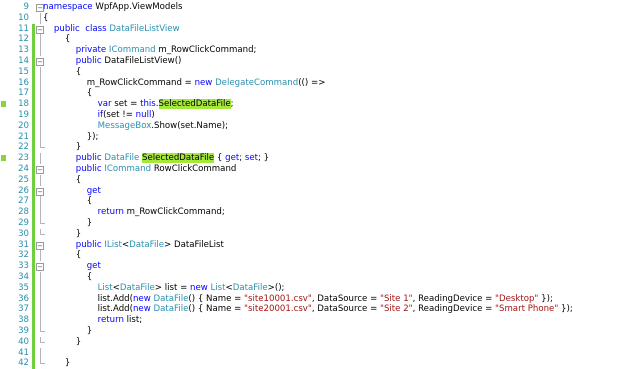  I want to click on code-token: get, so click(232, 158).